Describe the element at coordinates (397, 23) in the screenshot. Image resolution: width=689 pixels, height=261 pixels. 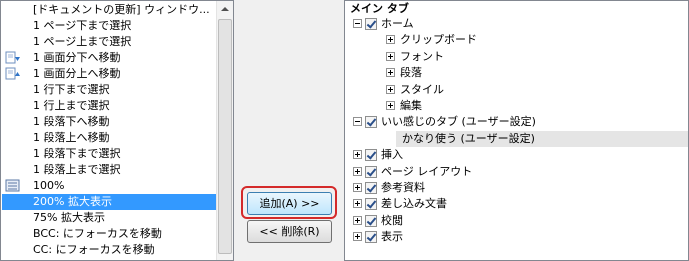
I see `tree-item-label: ホーム` at that location.